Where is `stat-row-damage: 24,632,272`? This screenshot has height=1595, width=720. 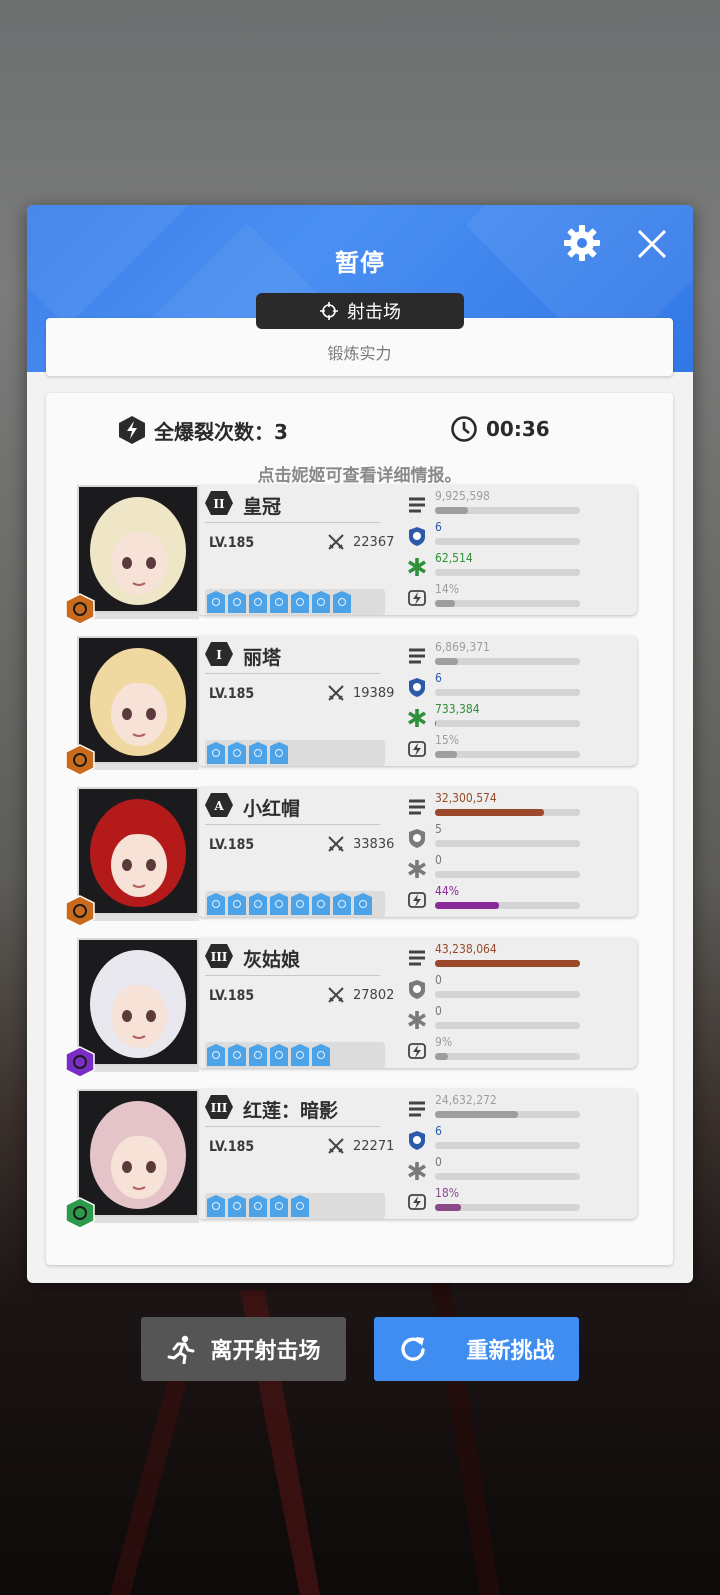 stat-row-damage: 24,632,272 is located at coordinates (517, 1108).